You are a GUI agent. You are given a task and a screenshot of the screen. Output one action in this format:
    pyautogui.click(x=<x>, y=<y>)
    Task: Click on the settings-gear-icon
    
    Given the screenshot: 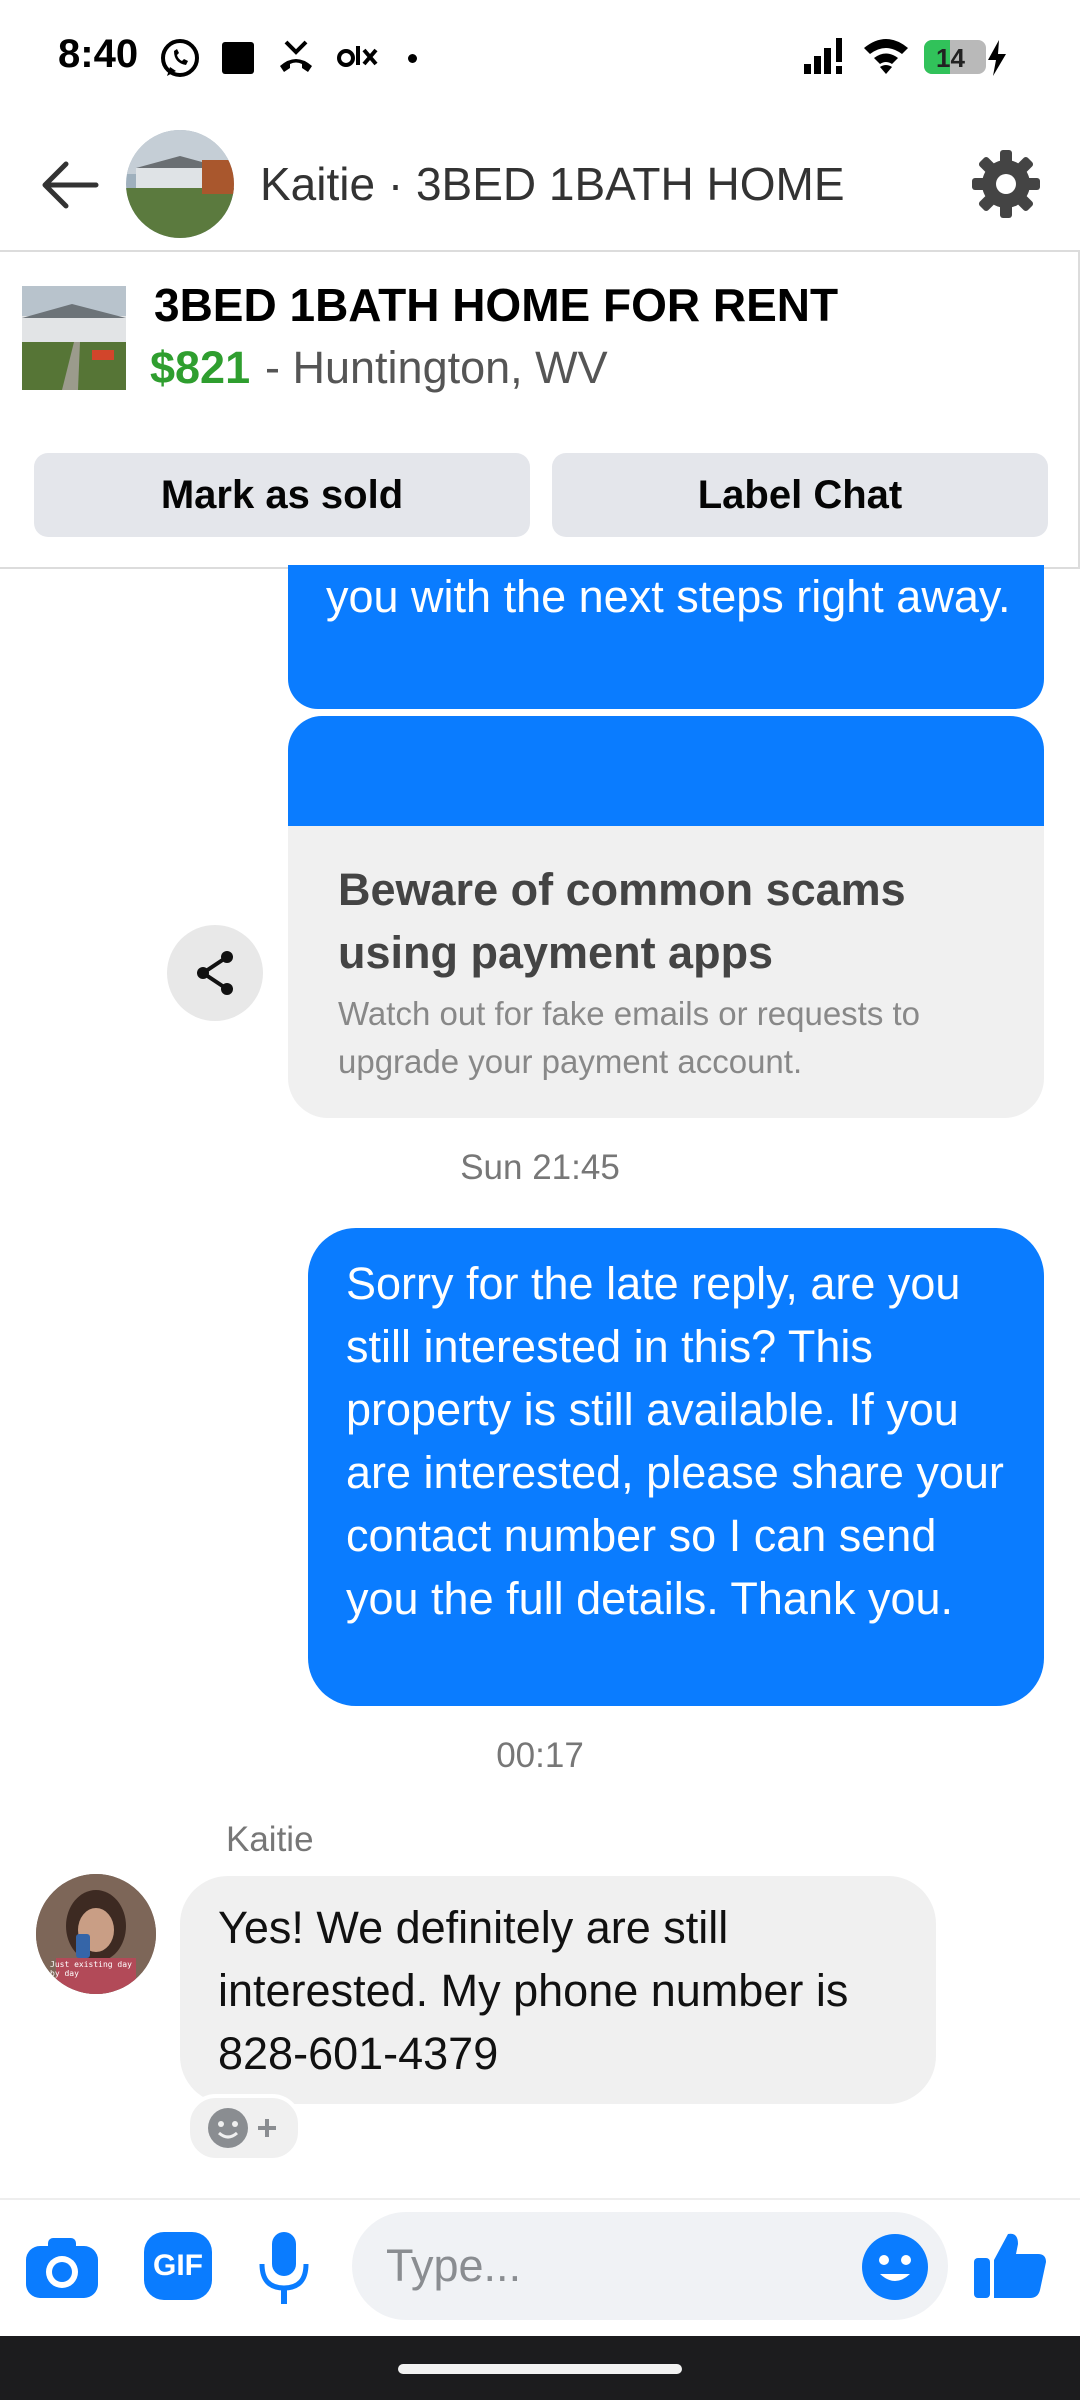 What is the action you would take?
    pyautogui.click(x=1006, y=184)
    